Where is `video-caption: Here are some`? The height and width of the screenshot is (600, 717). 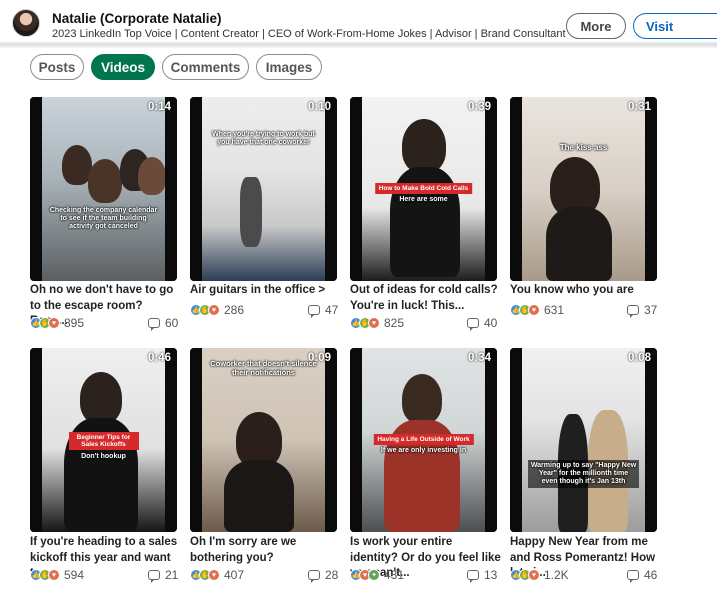
video-caption: Here are some is located at coordinates (423, 199).